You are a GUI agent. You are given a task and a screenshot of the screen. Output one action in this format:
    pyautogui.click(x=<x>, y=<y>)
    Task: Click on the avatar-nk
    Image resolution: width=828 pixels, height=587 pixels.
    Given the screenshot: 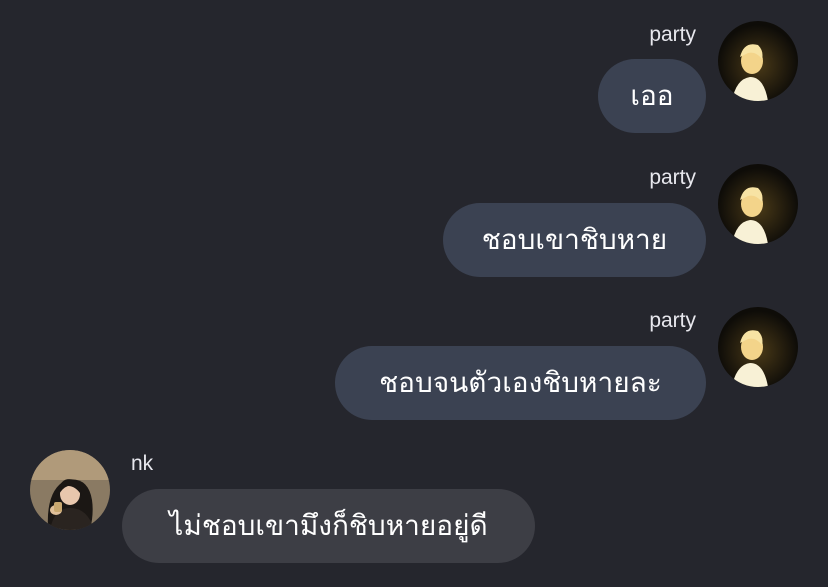 What is the action you would take?
    pyautogui.click(x=70, y=490)
    